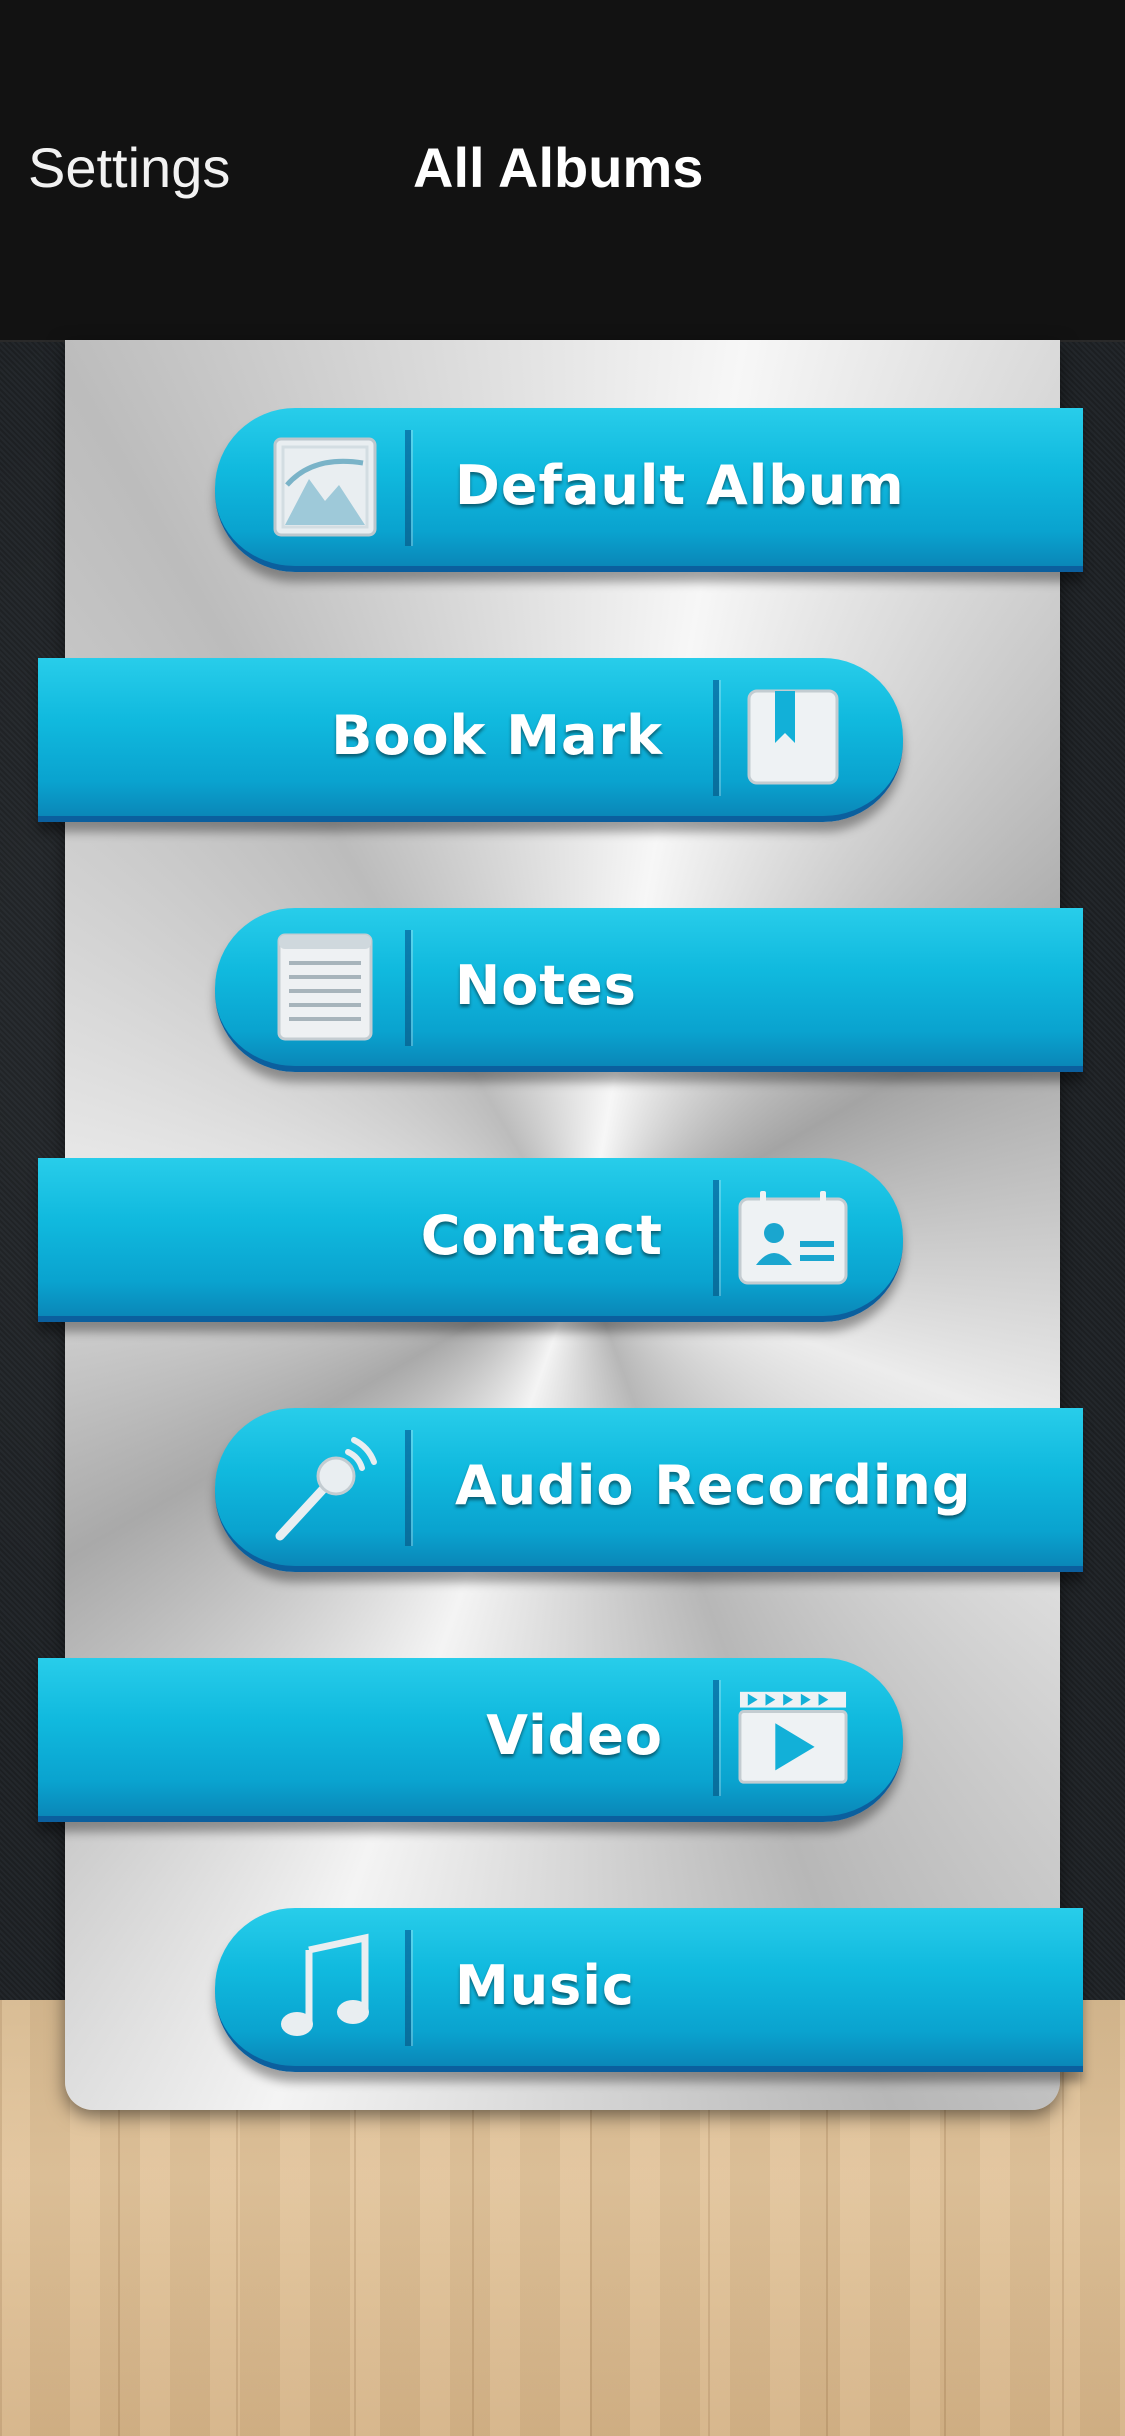  I want to click on album-book-mark-button: Book Mark, so click(470, 740).